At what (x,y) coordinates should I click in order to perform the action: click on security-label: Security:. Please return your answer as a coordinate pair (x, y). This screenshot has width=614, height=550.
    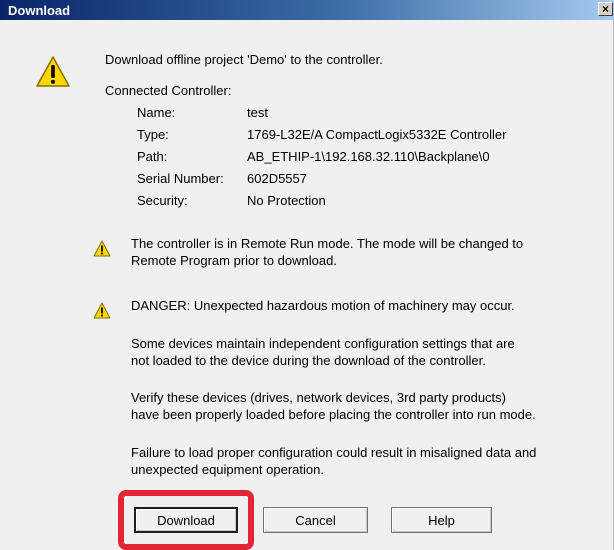
    Looking at the image, I should click on (162, 200).